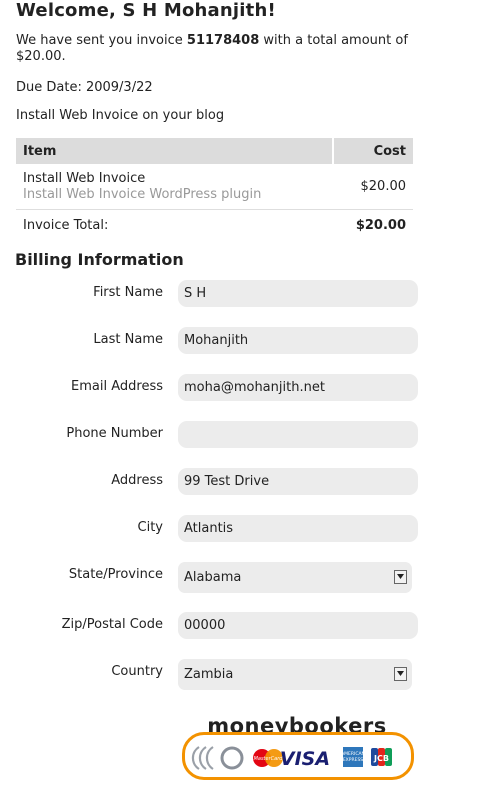 Image resolution: width=486 pixels, height=812 pixels. Describe the element at coordinates (298, 293) in the screenshot. I see `first-name-field: S H` at that location.